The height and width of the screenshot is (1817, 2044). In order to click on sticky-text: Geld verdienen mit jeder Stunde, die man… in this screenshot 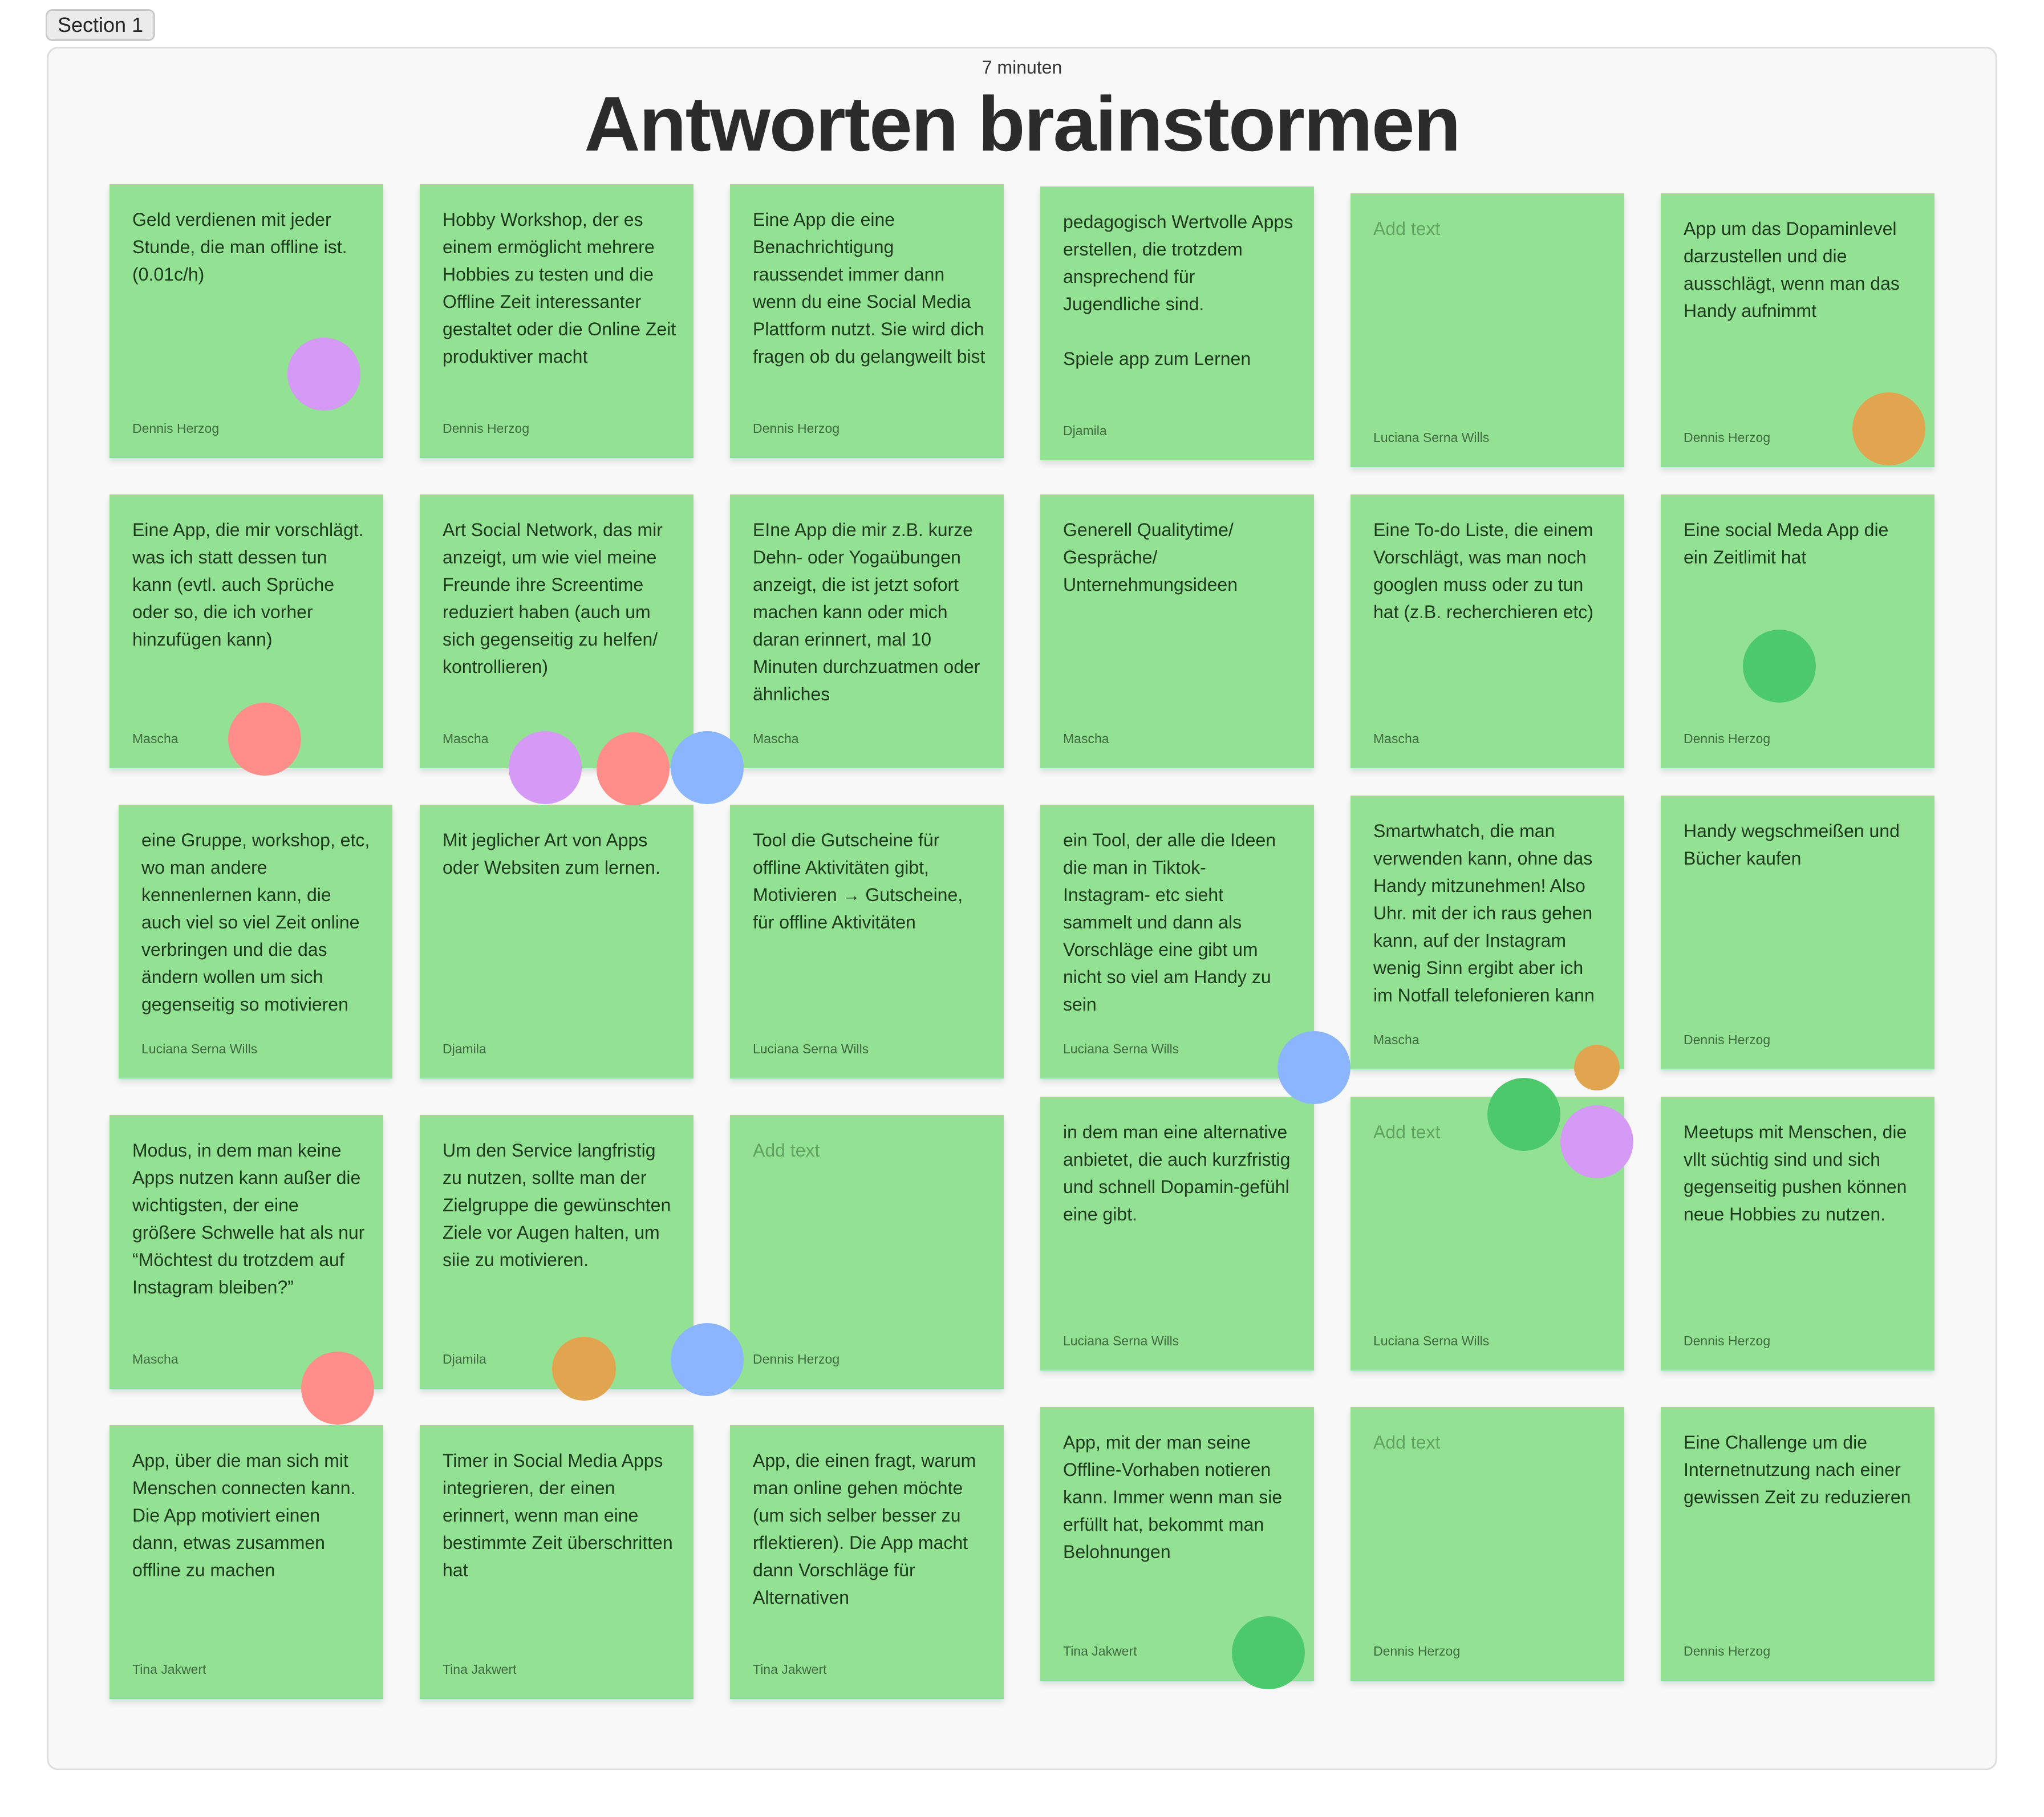, I will do `click(249, 247)`.